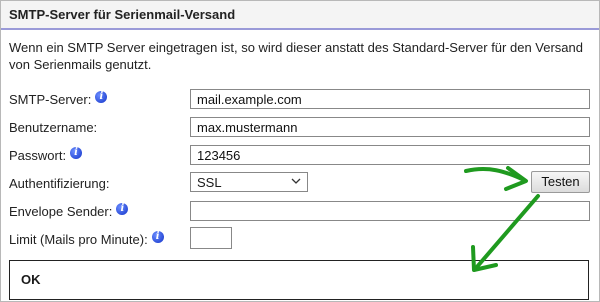 This screenshot has width=600, height=302. I want to click on username-label-group: Benutzername:, so click(53, 127).